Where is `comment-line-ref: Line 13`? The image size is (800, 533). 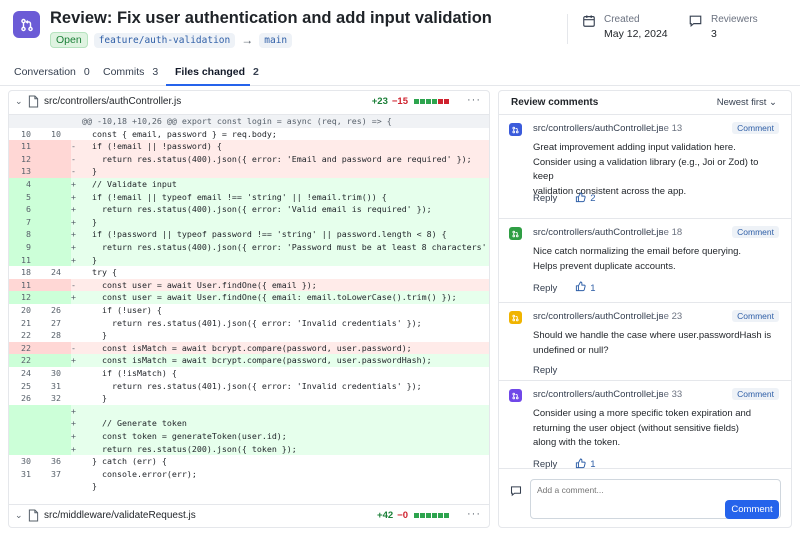 comment-line-ref: Line 13 is located at coordinates (666, 128).